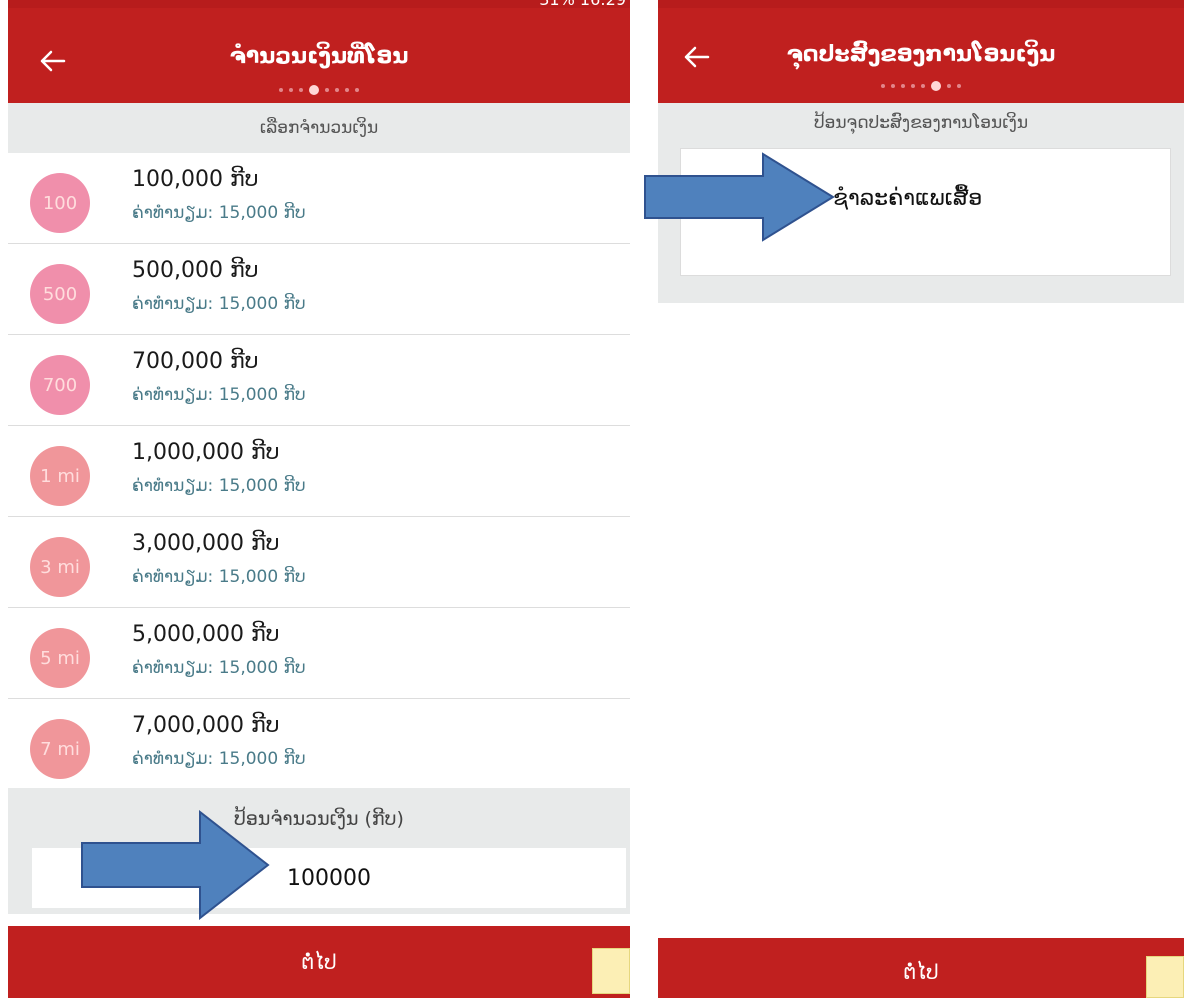 The height and width of the screenshot is (998, 1201). What do you see at coordinates (195, 270) in the screenshot?
I see `amount-text: 500,000 ກີບ` at bounding box center [195, 270].